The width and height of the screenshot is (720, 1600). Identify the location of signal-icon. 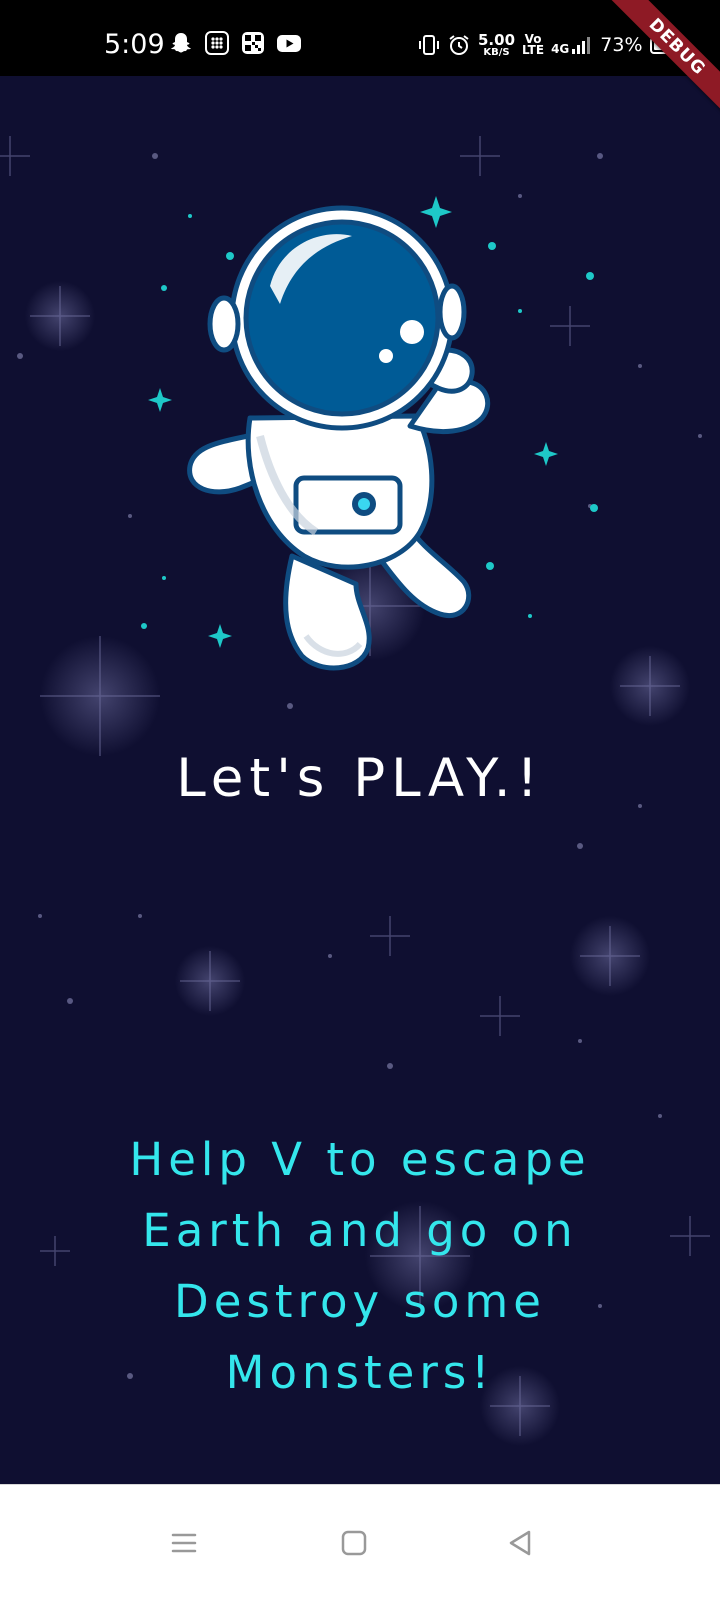
(581, 45).